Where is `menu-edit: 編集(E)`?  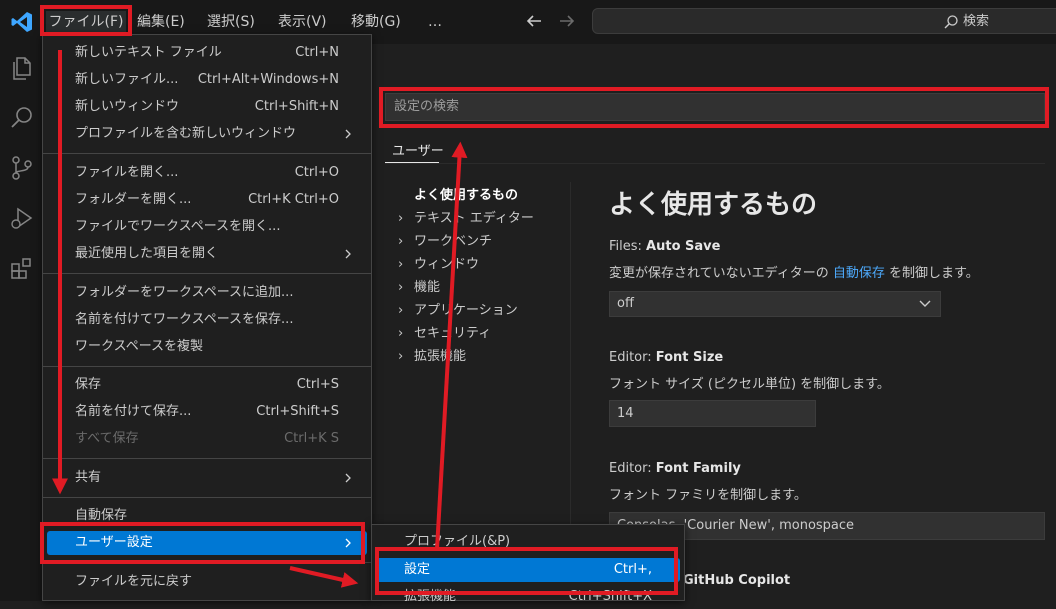 menu-edit: 編集(E) is located at coordinates (161, 22).